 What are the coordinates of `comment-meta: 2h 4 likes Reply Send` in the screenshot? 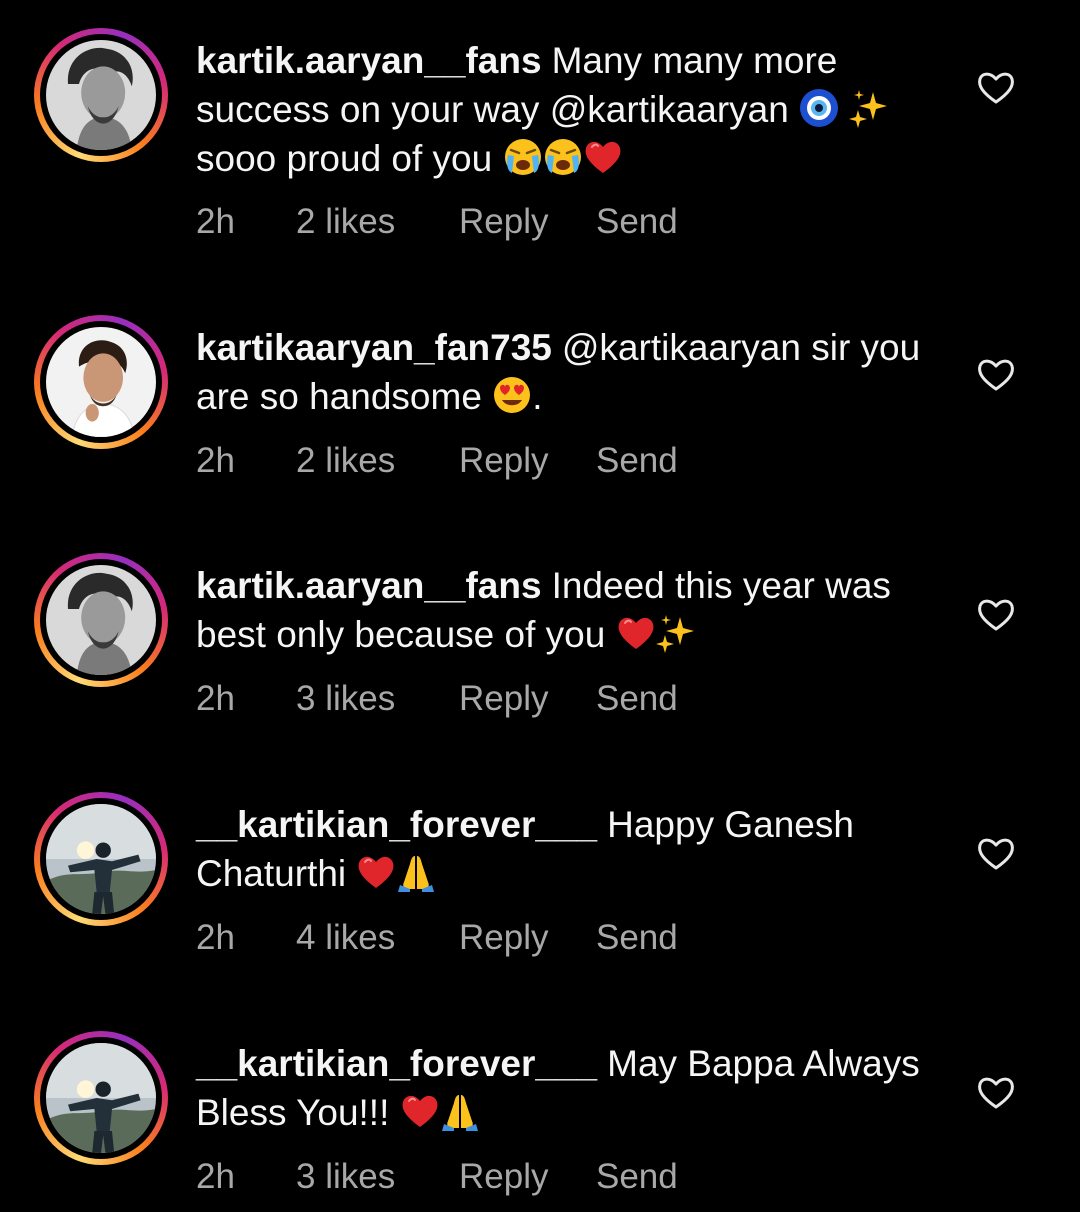 It's located at (437, 938).